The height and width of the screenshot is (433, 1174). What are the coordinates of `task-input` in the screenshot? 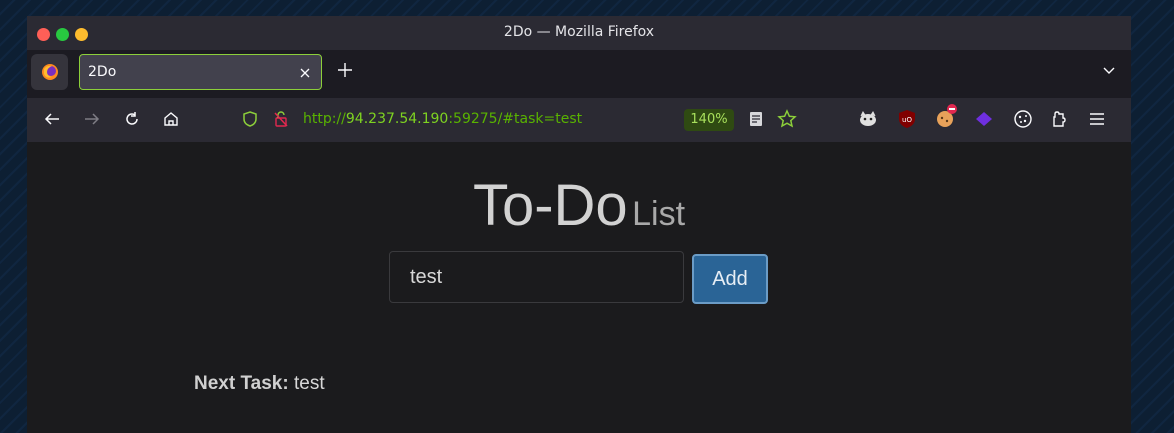 It's located at (536, 277).